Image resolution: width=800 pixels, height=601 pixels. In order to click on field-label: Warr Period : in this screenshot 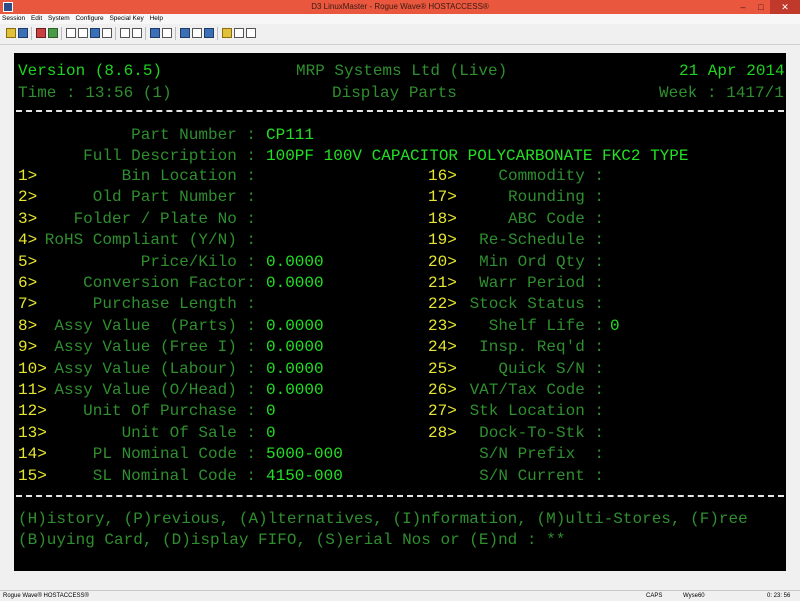, I will do `click(541, 283)`.